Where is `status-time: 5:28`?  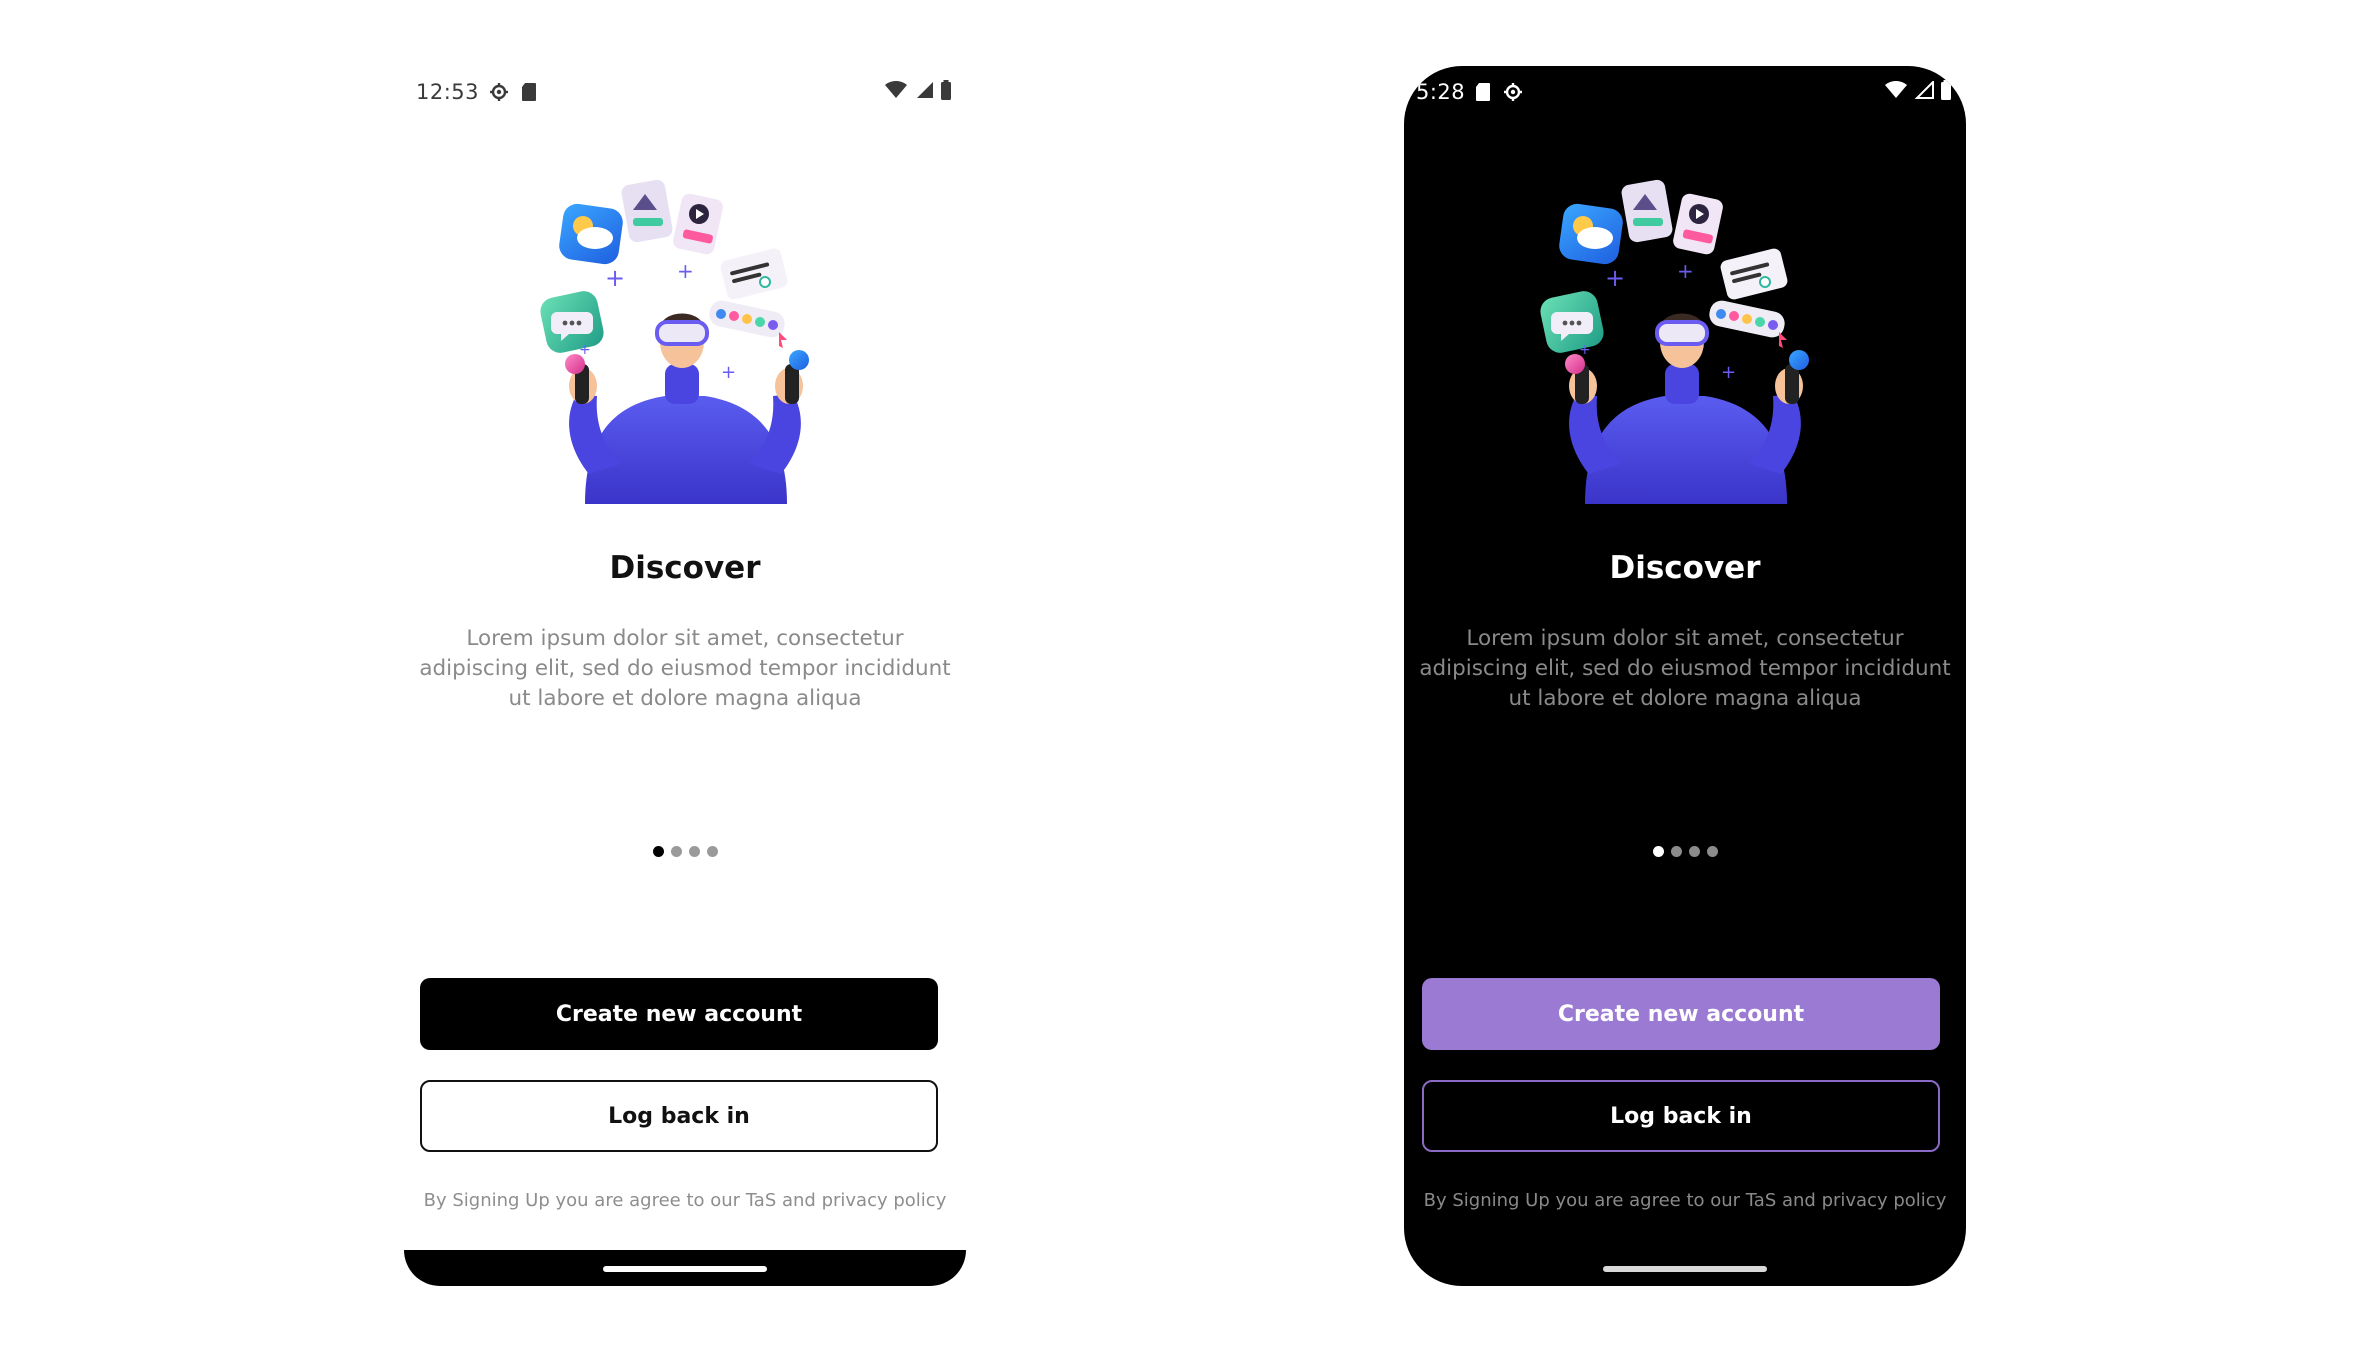 status-time: 5:28 is located at coordinates (1441, 92).